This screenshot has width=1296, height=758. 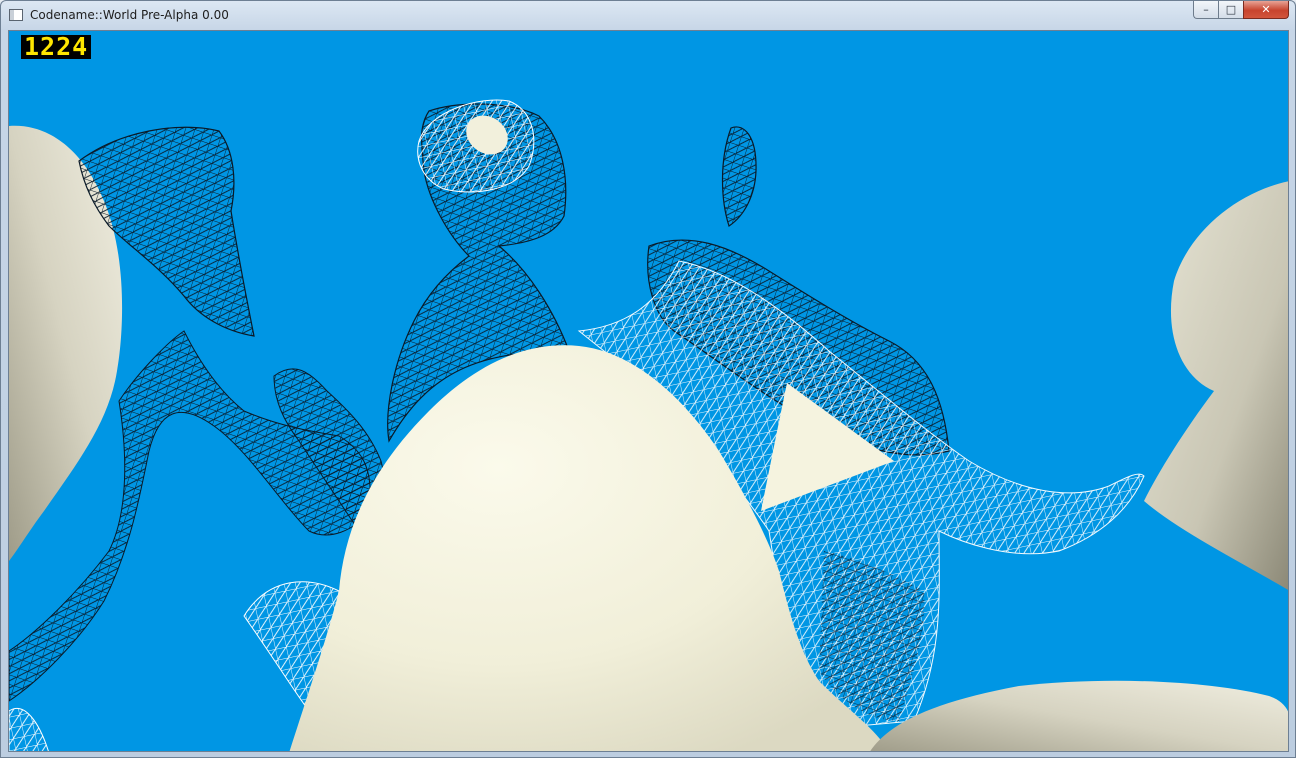 I want to click on close-icon: ✕, so click(x=1266, y=9).